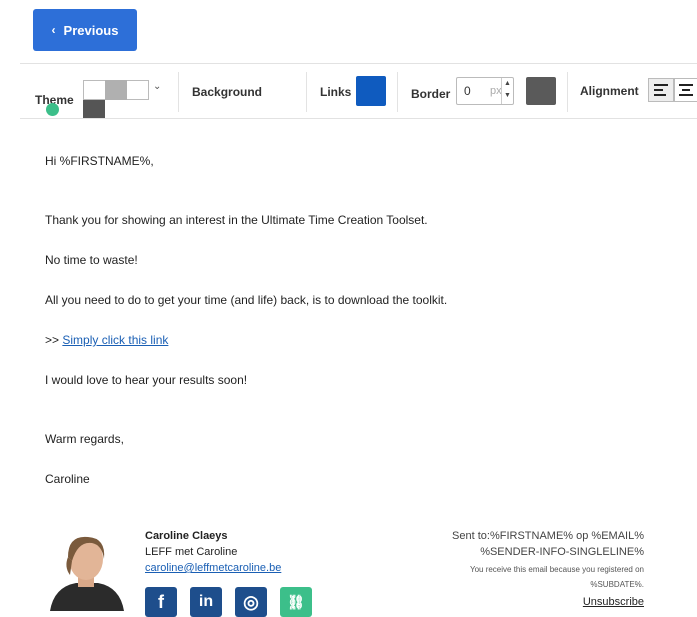 The height and width of the screenshot is (617, 697). I want to click on instagram-glyph: ◎, so click(251, 601).